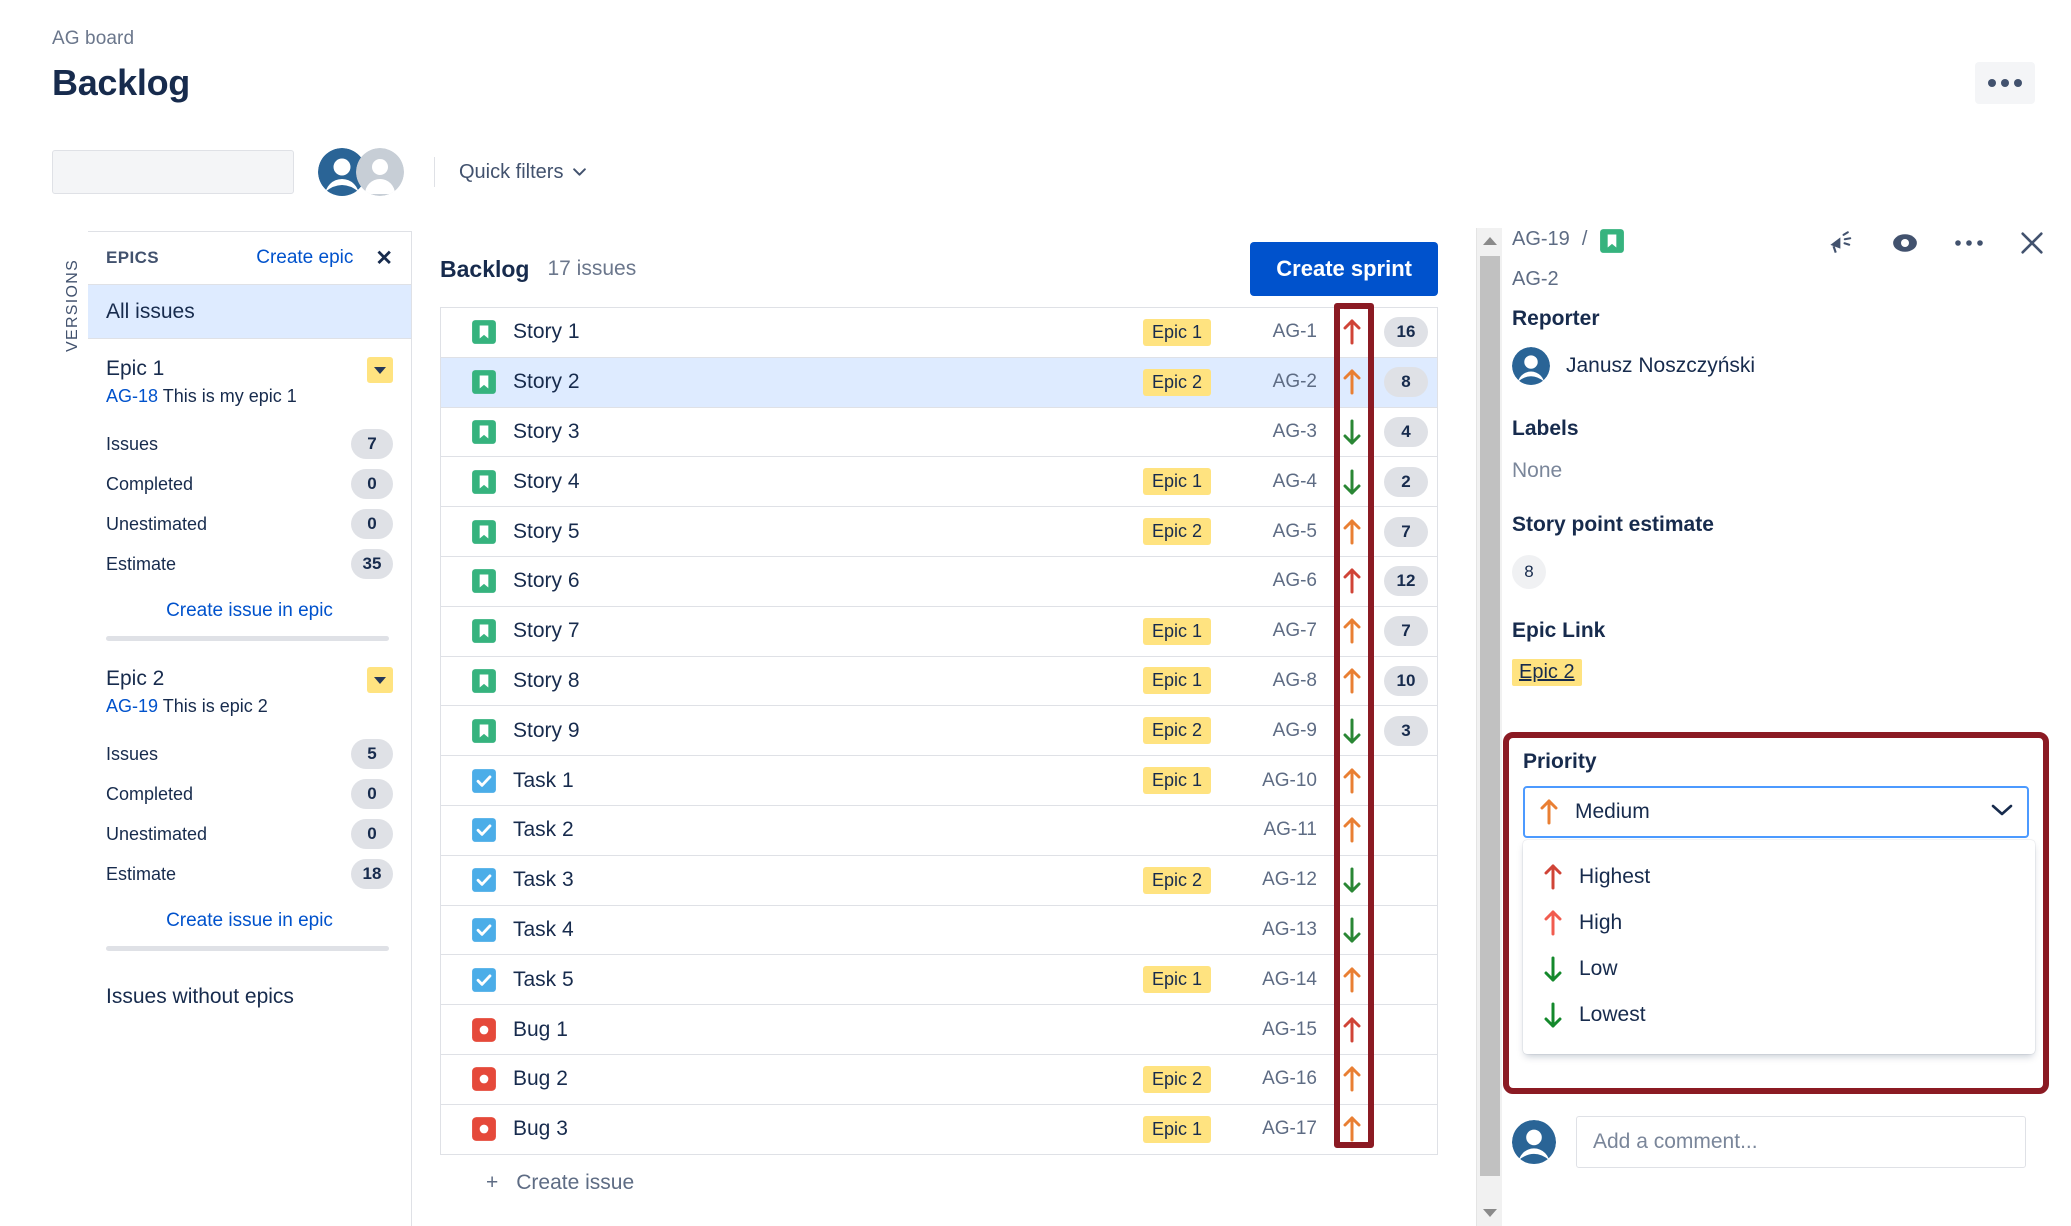  Describe the element at coordinates (1277, 781) in the screenshot. I see `issue-key: AG-10` at that location.